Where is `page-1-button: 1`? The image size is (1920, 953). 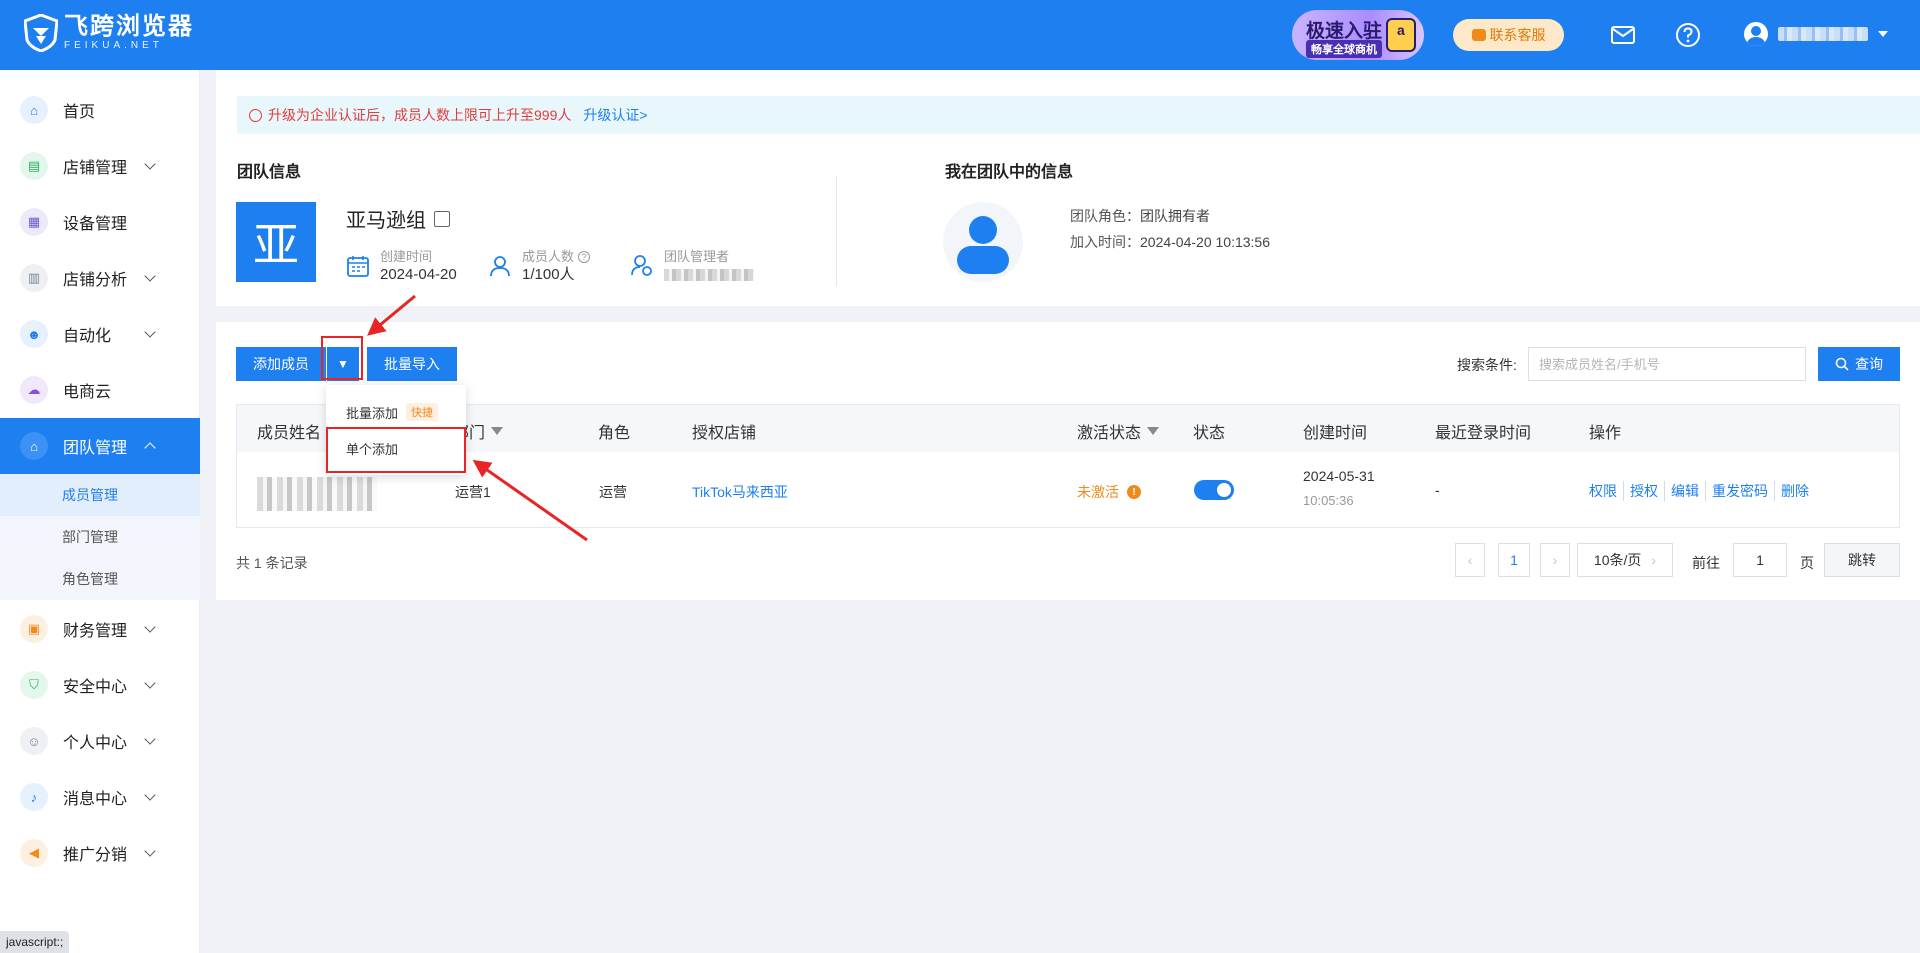 page-1-button: 1 is located at coordinates (1514, 560).